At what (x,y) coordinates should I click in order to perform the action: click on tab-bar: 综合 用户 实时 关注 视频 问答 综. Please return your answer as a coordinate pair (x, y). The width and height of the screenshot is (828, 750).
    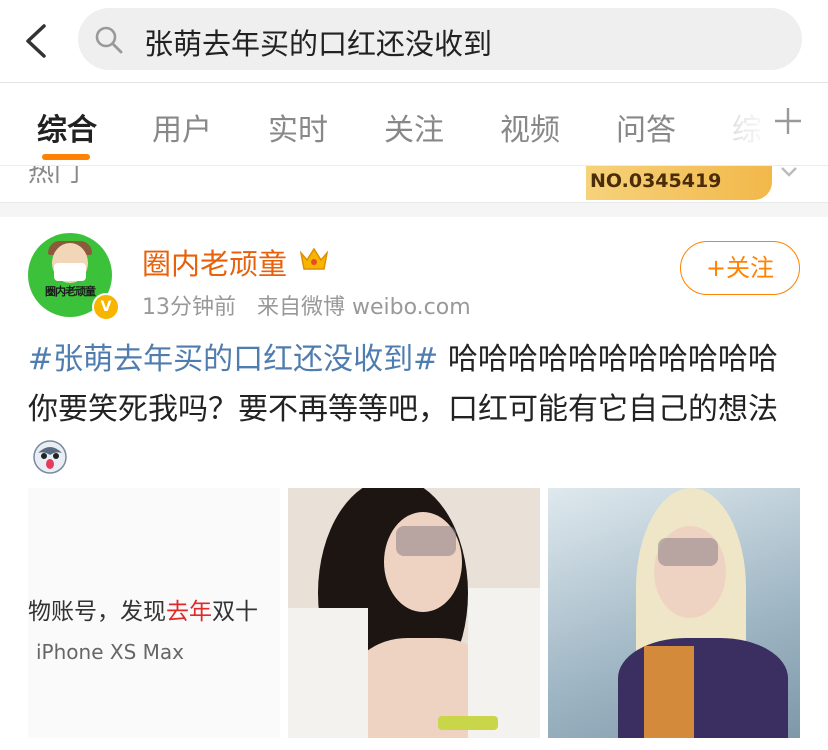
    Looking at the image, I should click on (414, 124).